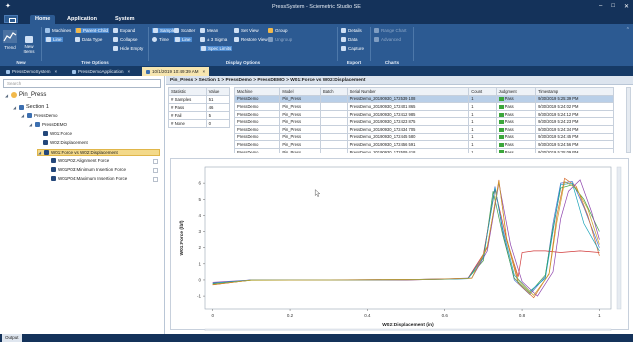 Image resolution: width=633 pixels, height=342 pixels. What do you see at coordinates (280, 39) in the screenshot?
I see `ungroup-button: Ungroup` at bounding box center [280, 39].